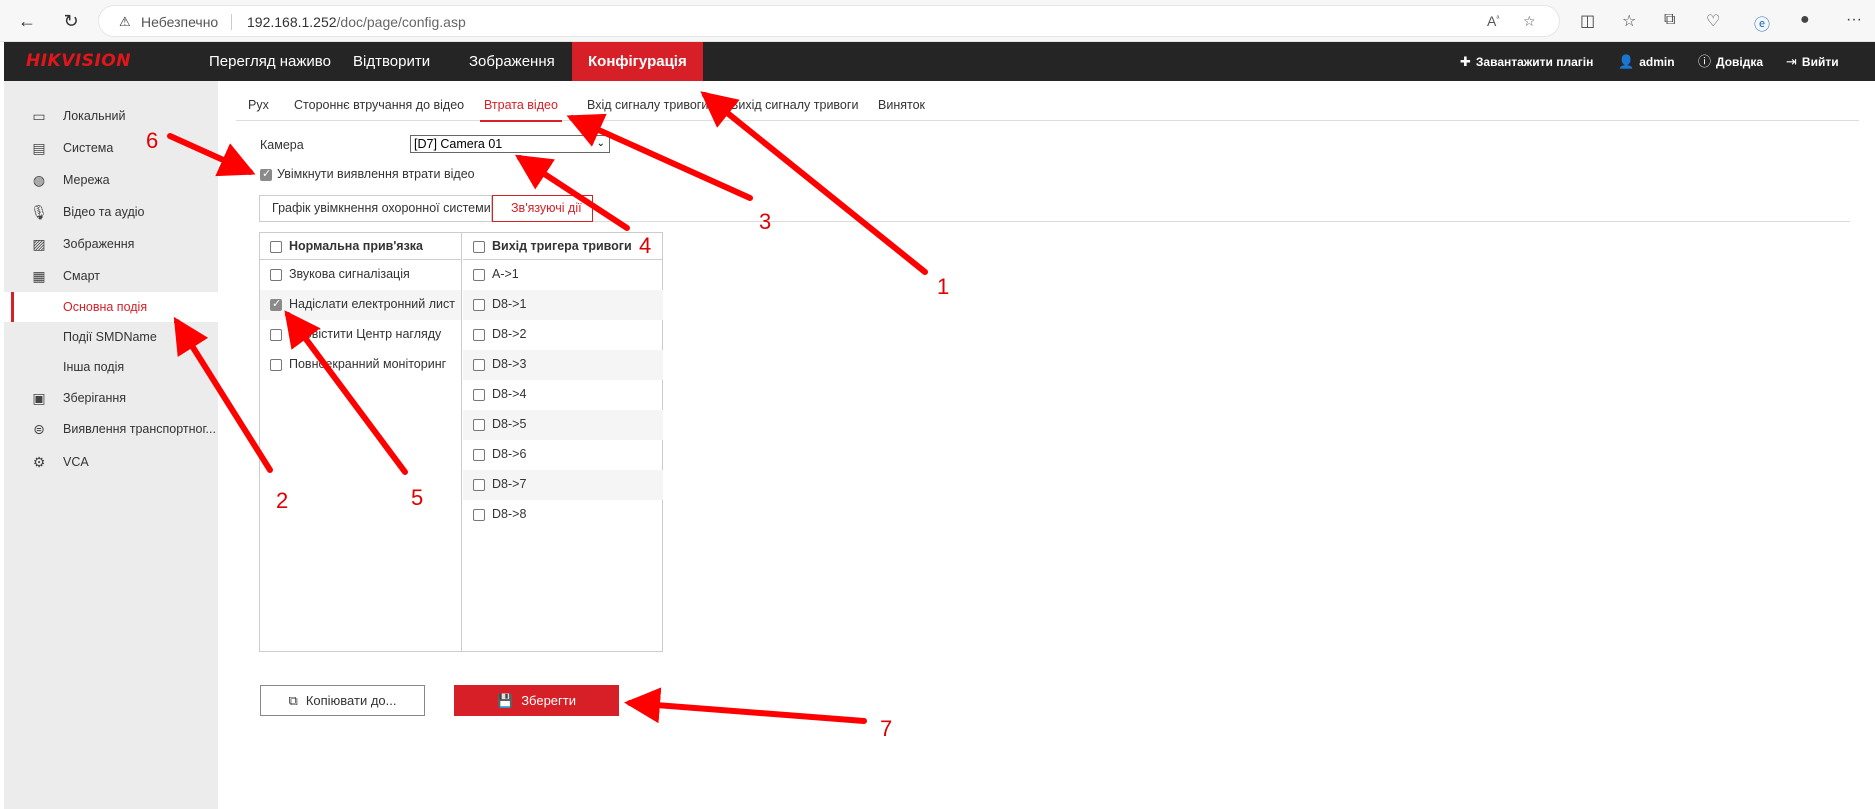 The image size is (1875, 809). What do you see at coordinates (901, 105) in the screenshot?
I see `tab-exception: Виняток` at bounding box center [901, 105].